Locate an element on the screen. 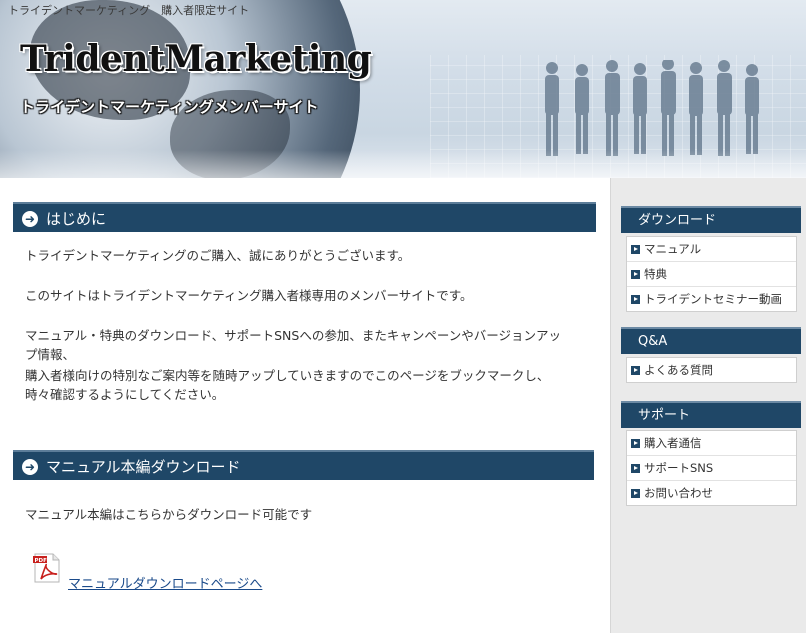  sidebar-heading-label: Q&A is located at coordinates (653, 341).